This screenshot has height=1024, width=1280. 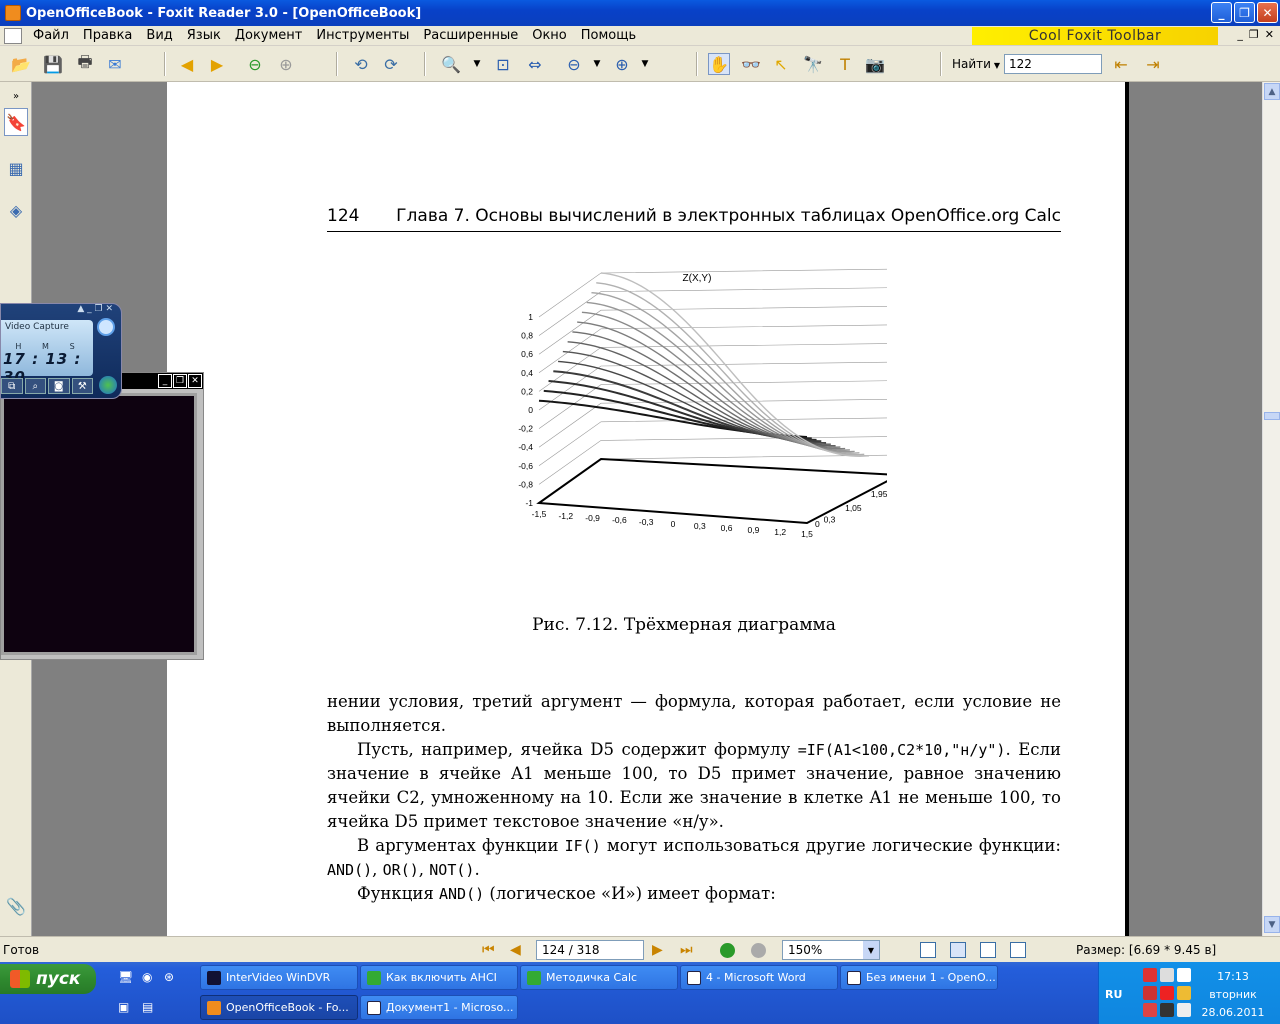 I want to click on pointer-icon: ↖, so click(x=781, y=64).